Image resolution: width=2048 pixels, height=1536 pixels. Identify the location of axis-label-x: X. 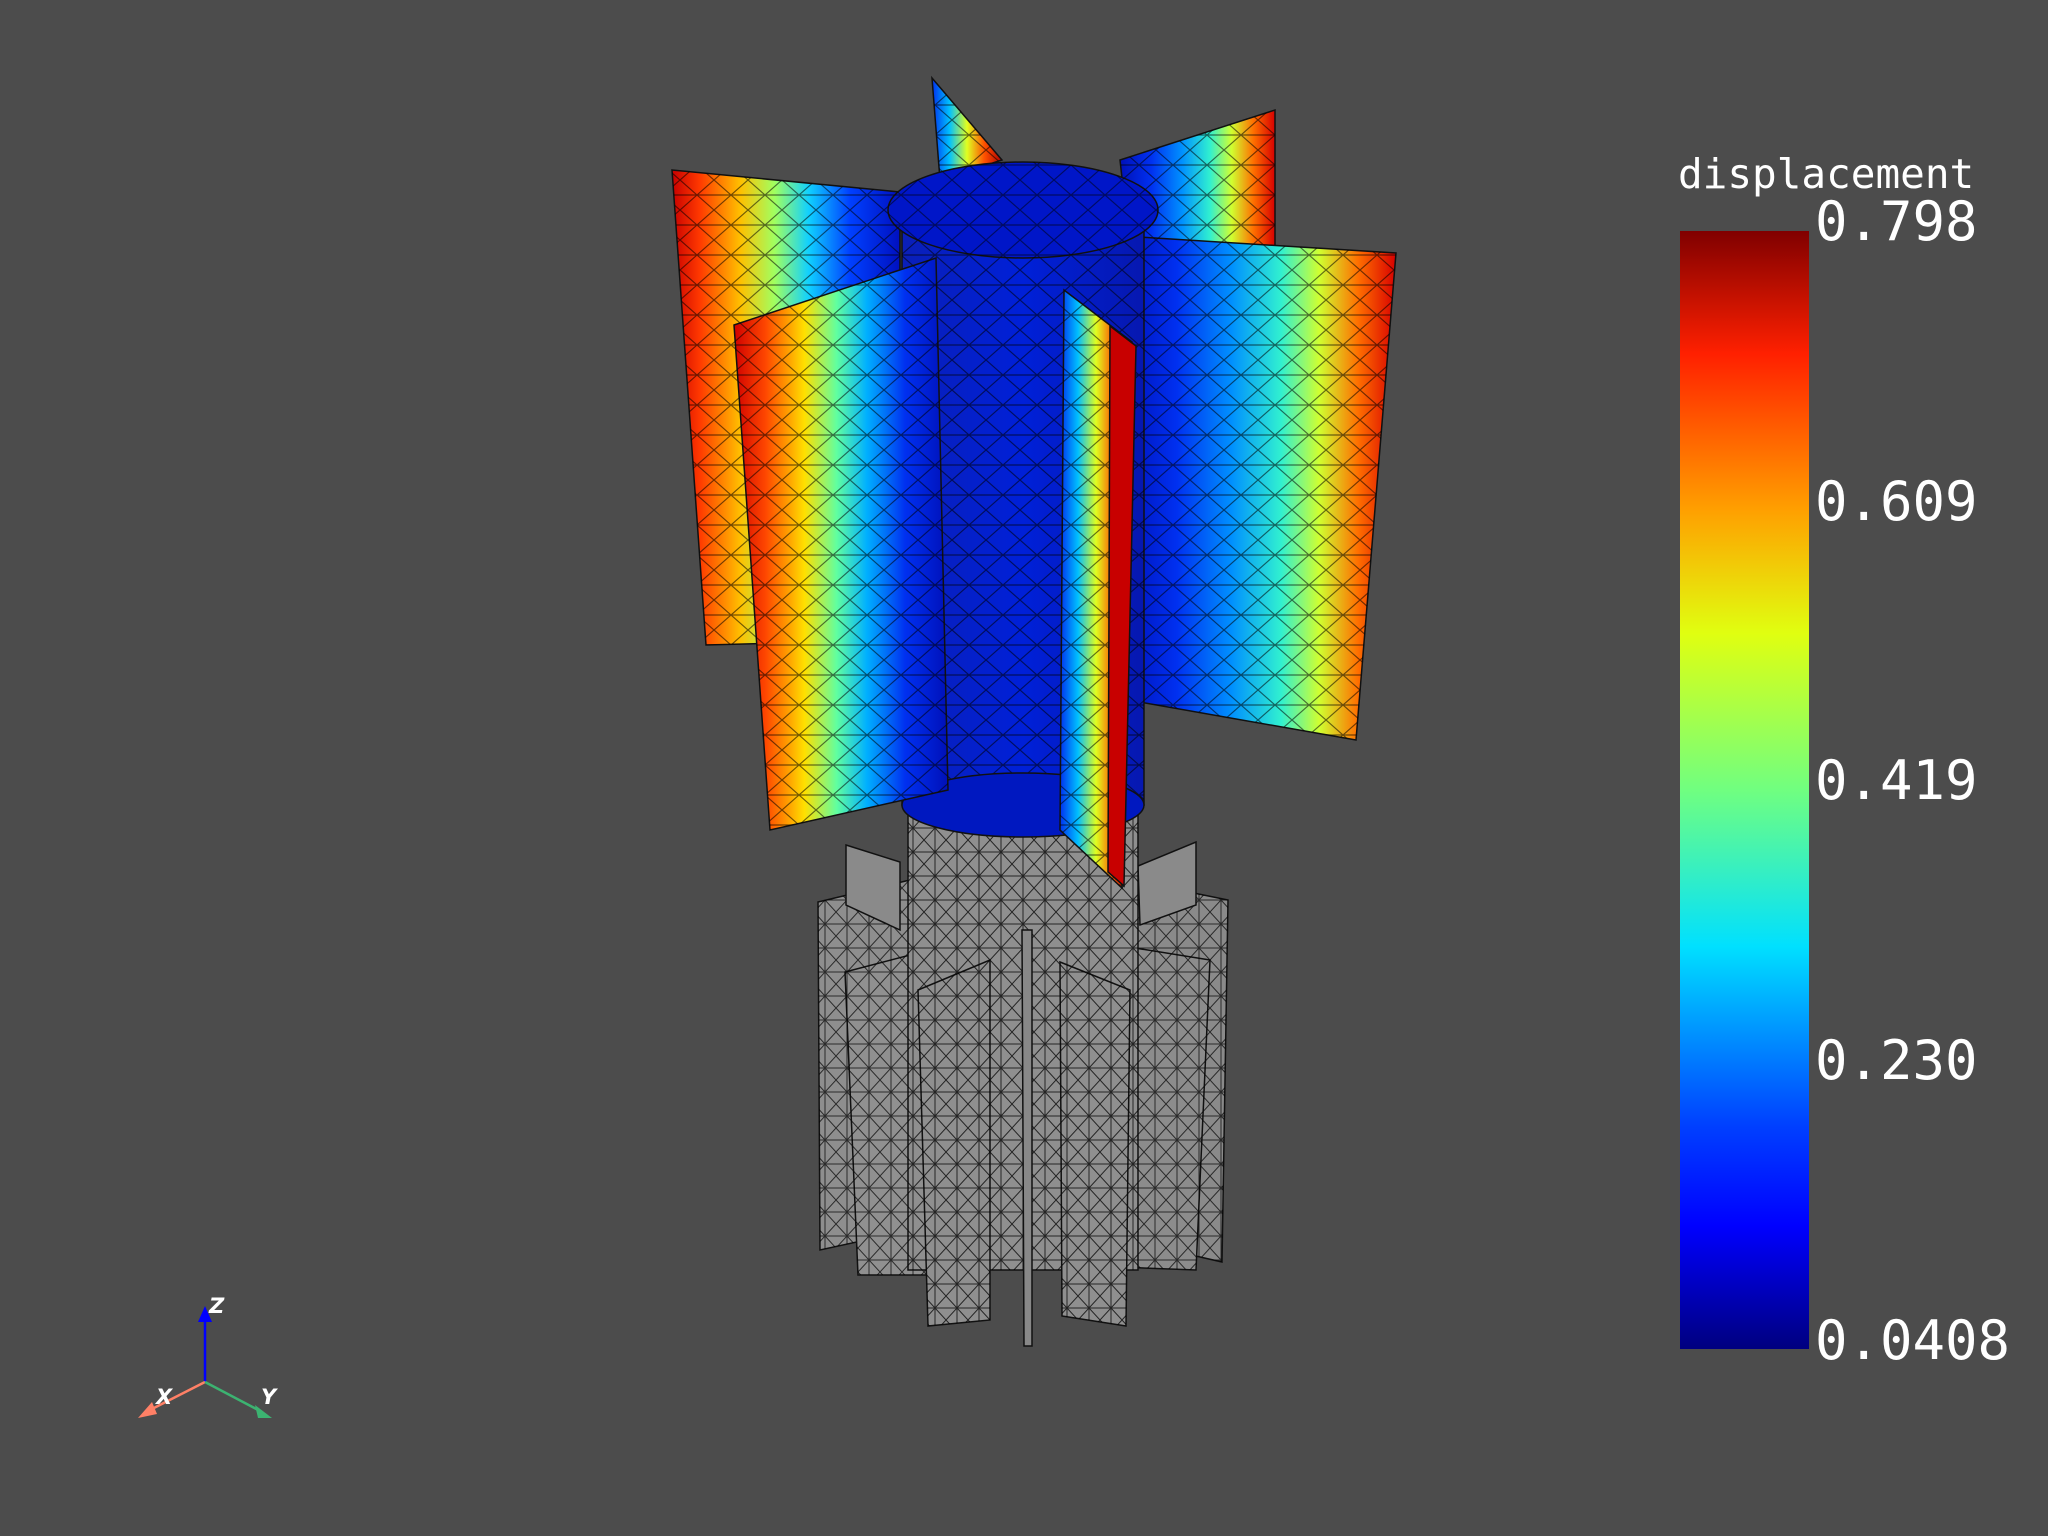
(164, 1397).